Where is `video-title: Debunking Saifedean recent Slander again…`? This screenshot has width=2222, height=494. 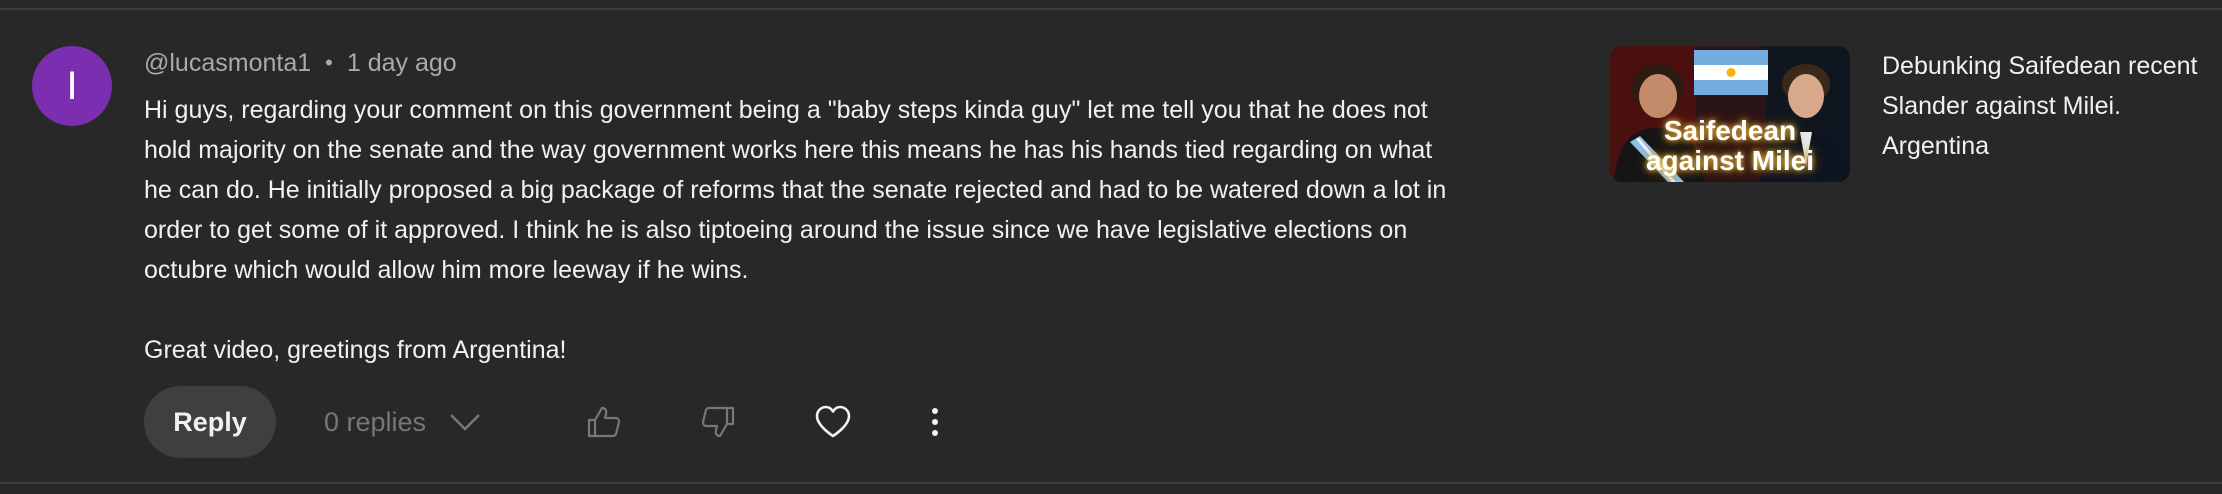
video-title: Debunking Saifedean recent Slander again… is located at coordinates (2047, 106).